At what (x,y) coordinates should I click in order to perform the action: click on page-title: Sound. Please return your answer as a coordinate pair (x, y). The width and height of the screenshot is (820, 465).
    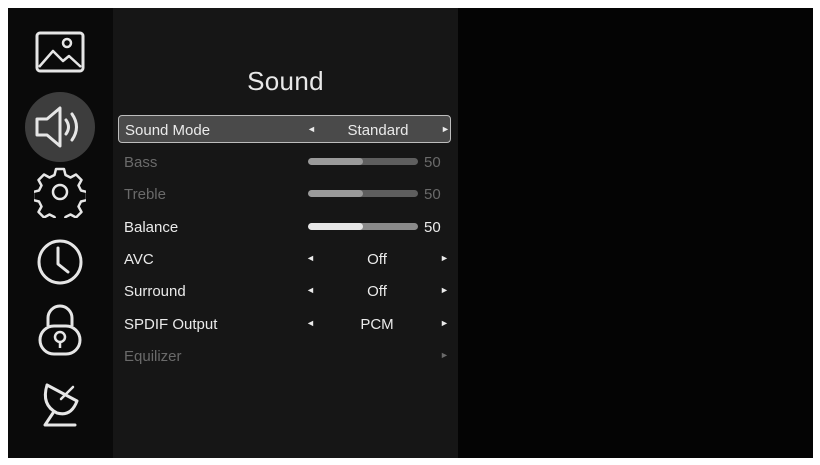
    Looking at the image, I should click on (285, 81).